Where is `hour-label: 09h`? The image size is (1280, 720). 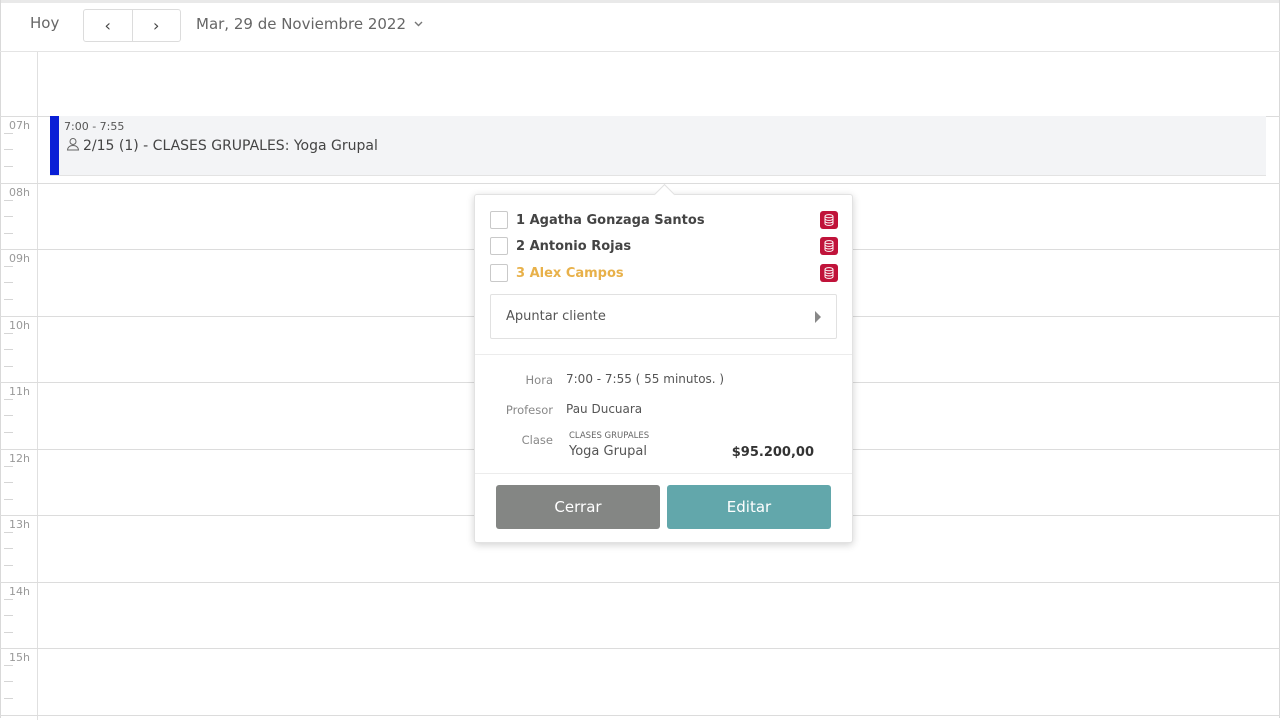
hour-label: 09h is located at coordinates (19, 258).